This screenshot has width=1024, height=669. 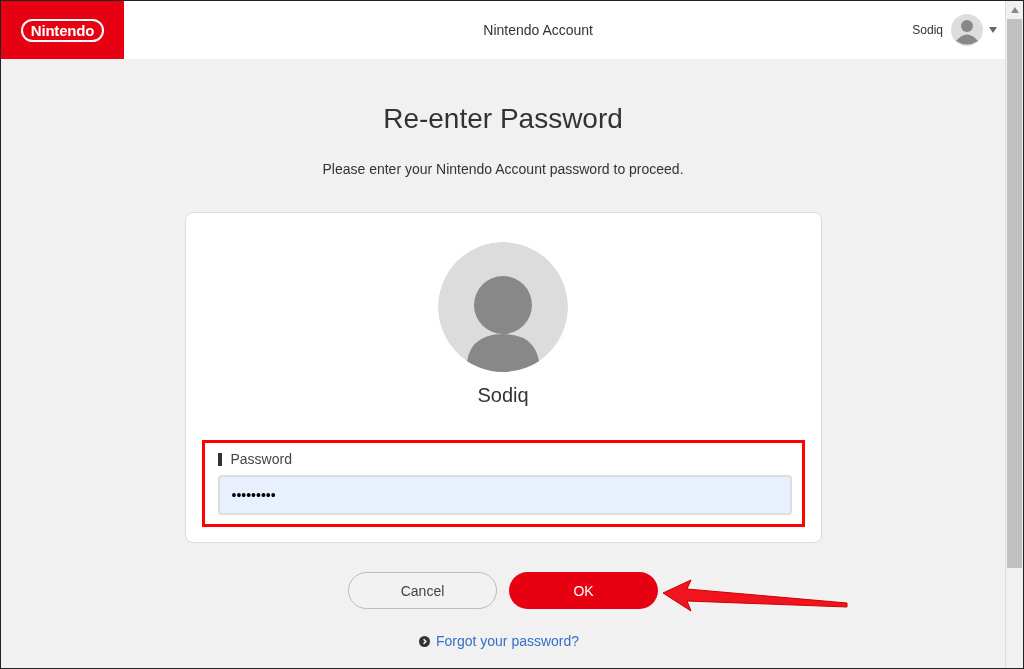 What do you see at coordinates (503, 119) in the screenshot?
I see `page-title: Re-enter Password` at bounding box center [503, 119].